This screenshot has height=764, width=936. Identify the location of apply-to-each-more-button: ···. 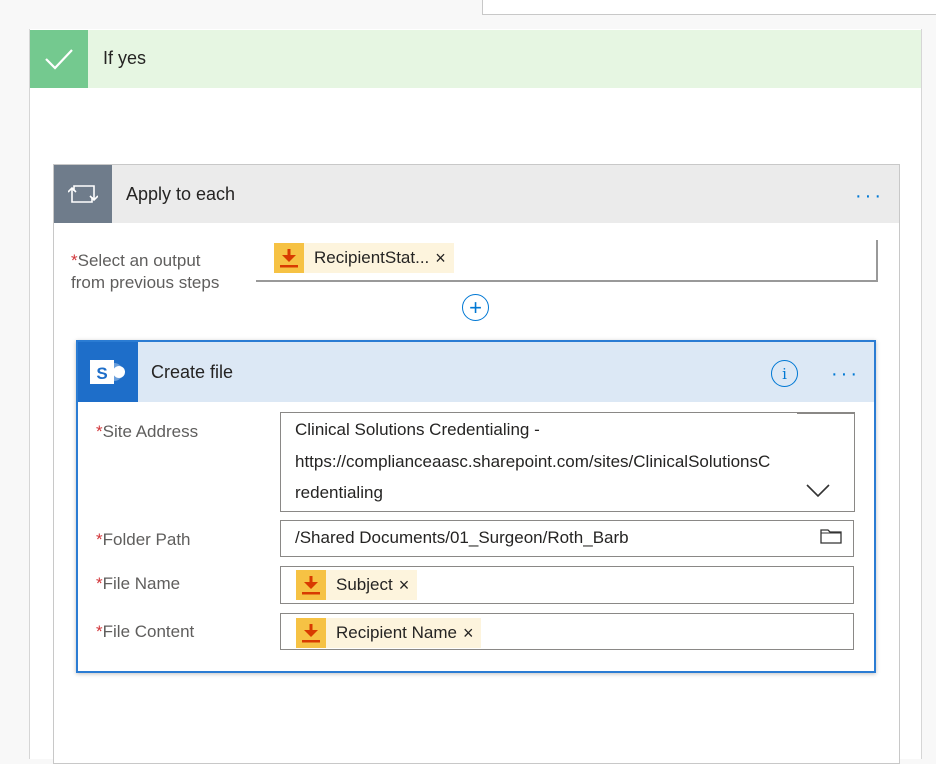
(869, 196).